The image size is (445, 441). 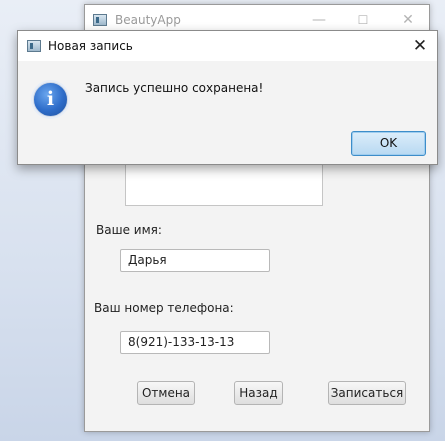 I want to click on minimize-icon: —, so click(x=319, y=20).